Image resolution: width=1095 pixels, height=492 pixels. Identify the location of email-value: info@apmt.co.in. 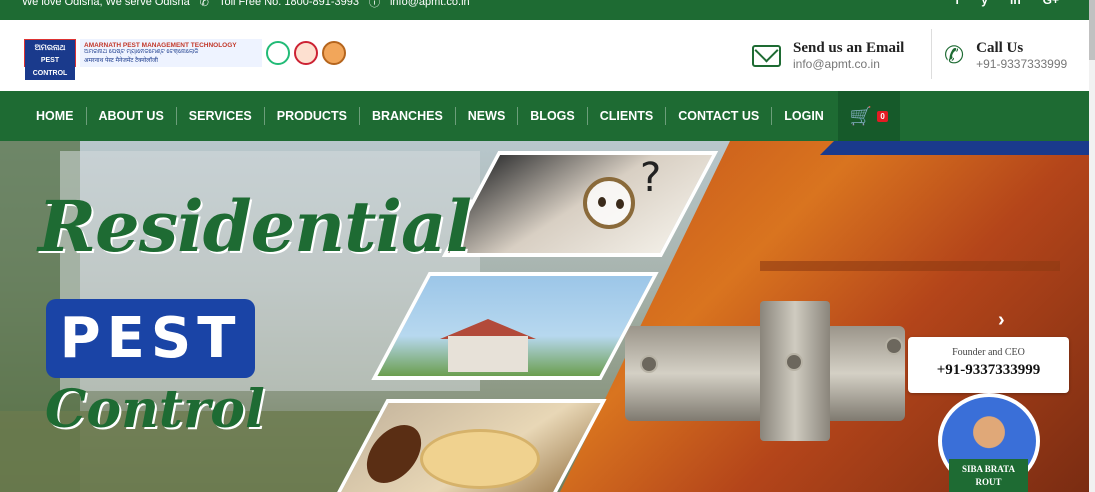
(848, 64).